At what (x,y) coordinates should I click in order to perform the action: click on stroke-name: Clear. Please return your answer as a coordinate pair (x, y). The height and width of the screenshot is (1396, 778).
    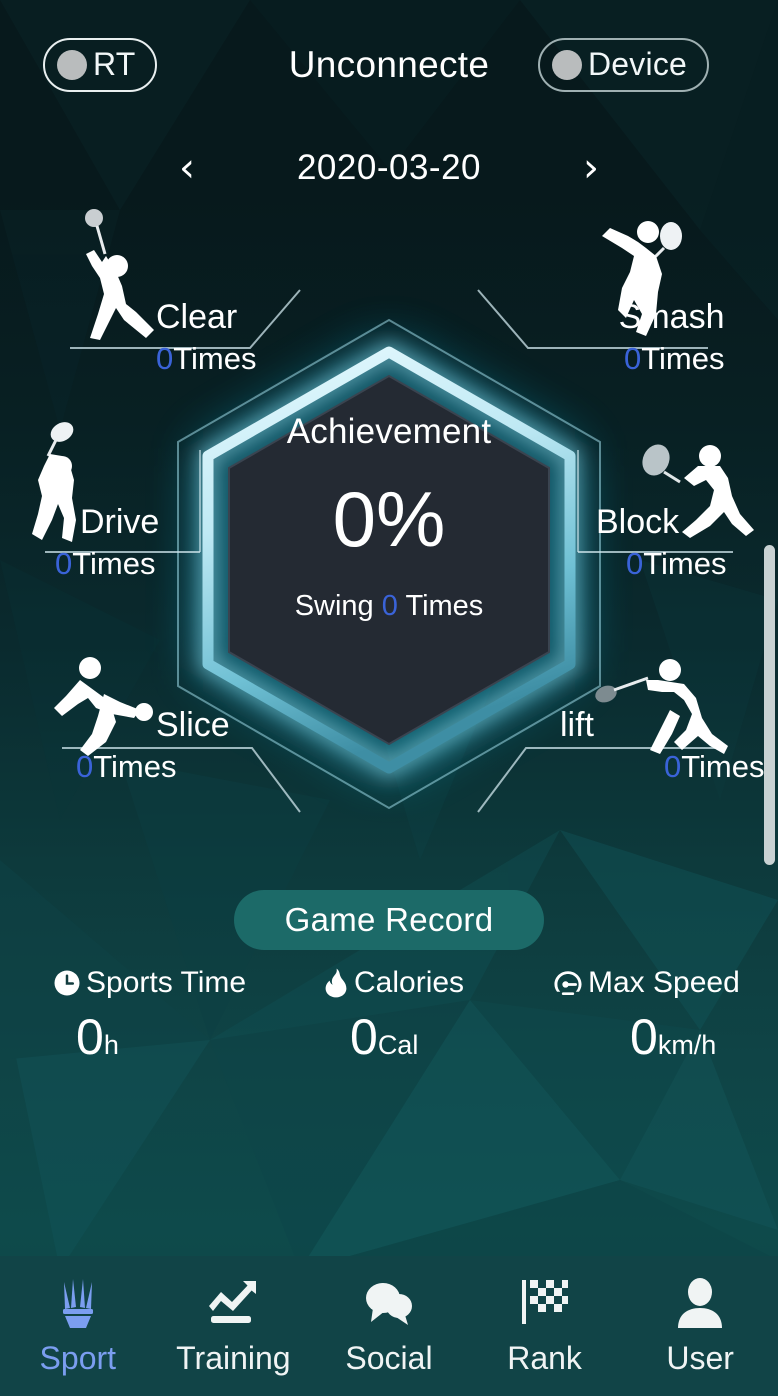
    Looking at the image, I should click on (197, 317).